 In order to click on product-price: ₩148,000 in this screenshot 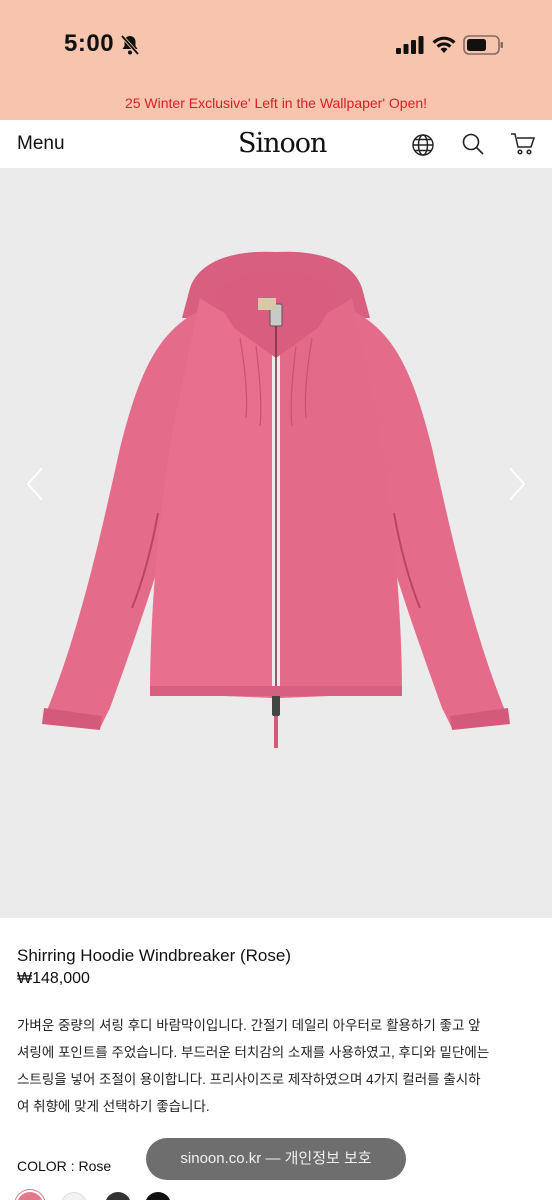, I will do `click(53, 978)`.